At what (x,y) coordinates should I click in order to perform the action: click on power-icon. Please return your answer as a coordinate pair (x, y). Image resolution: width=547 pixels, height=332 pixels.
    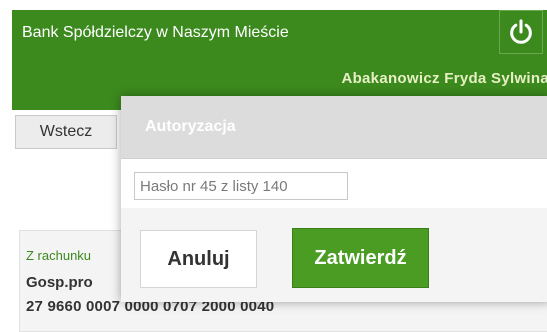
    Looking at the image, I should click on (521, 31).